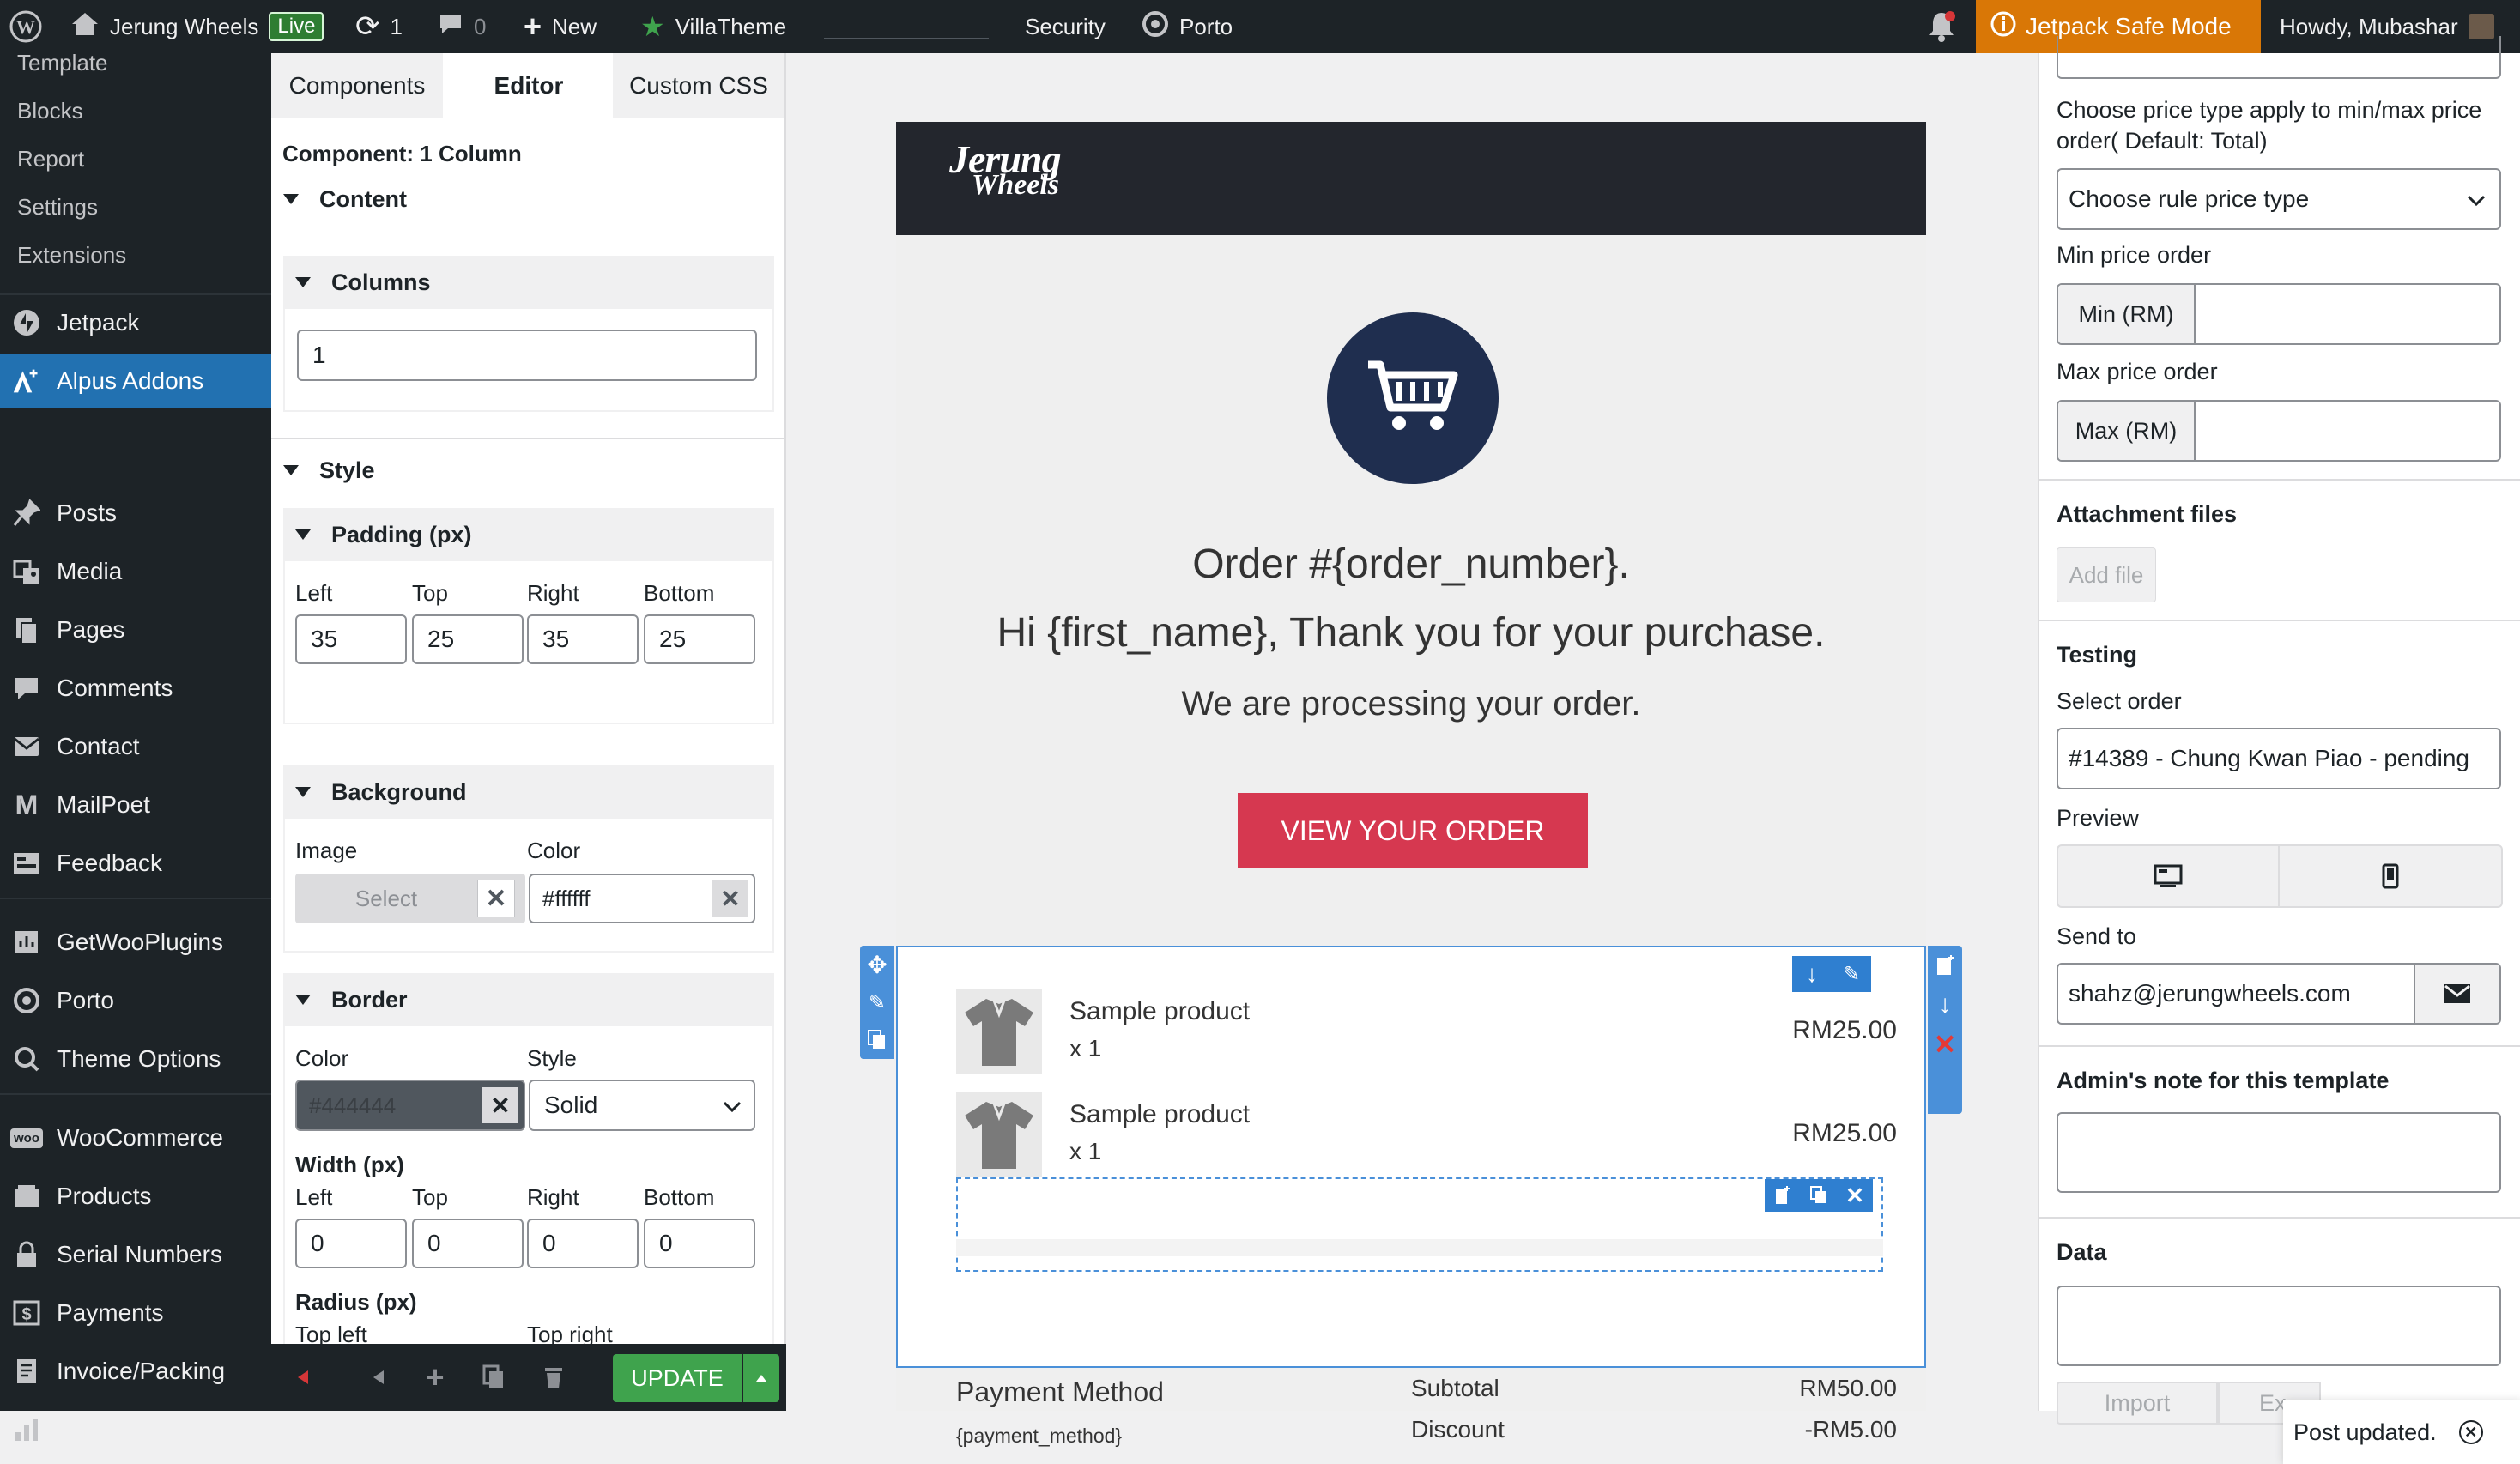 The width and height of the screenshot is (2520, 1464). What do you see at coordinates (1945, 966) in the screenshot?
I see `add-page-icon` at bounding box center [1945, 966].